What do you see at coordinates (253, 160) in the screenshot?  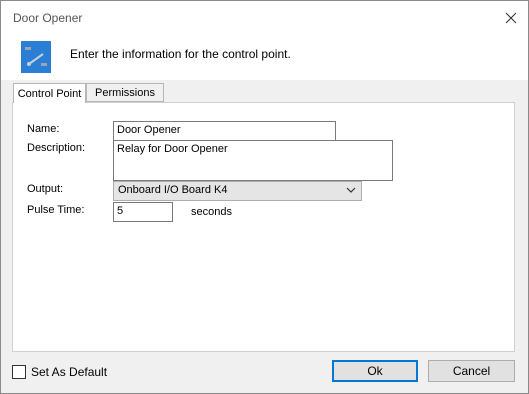 I see `description-input: Relay for Door Opener` at bounding box center [253, 160].